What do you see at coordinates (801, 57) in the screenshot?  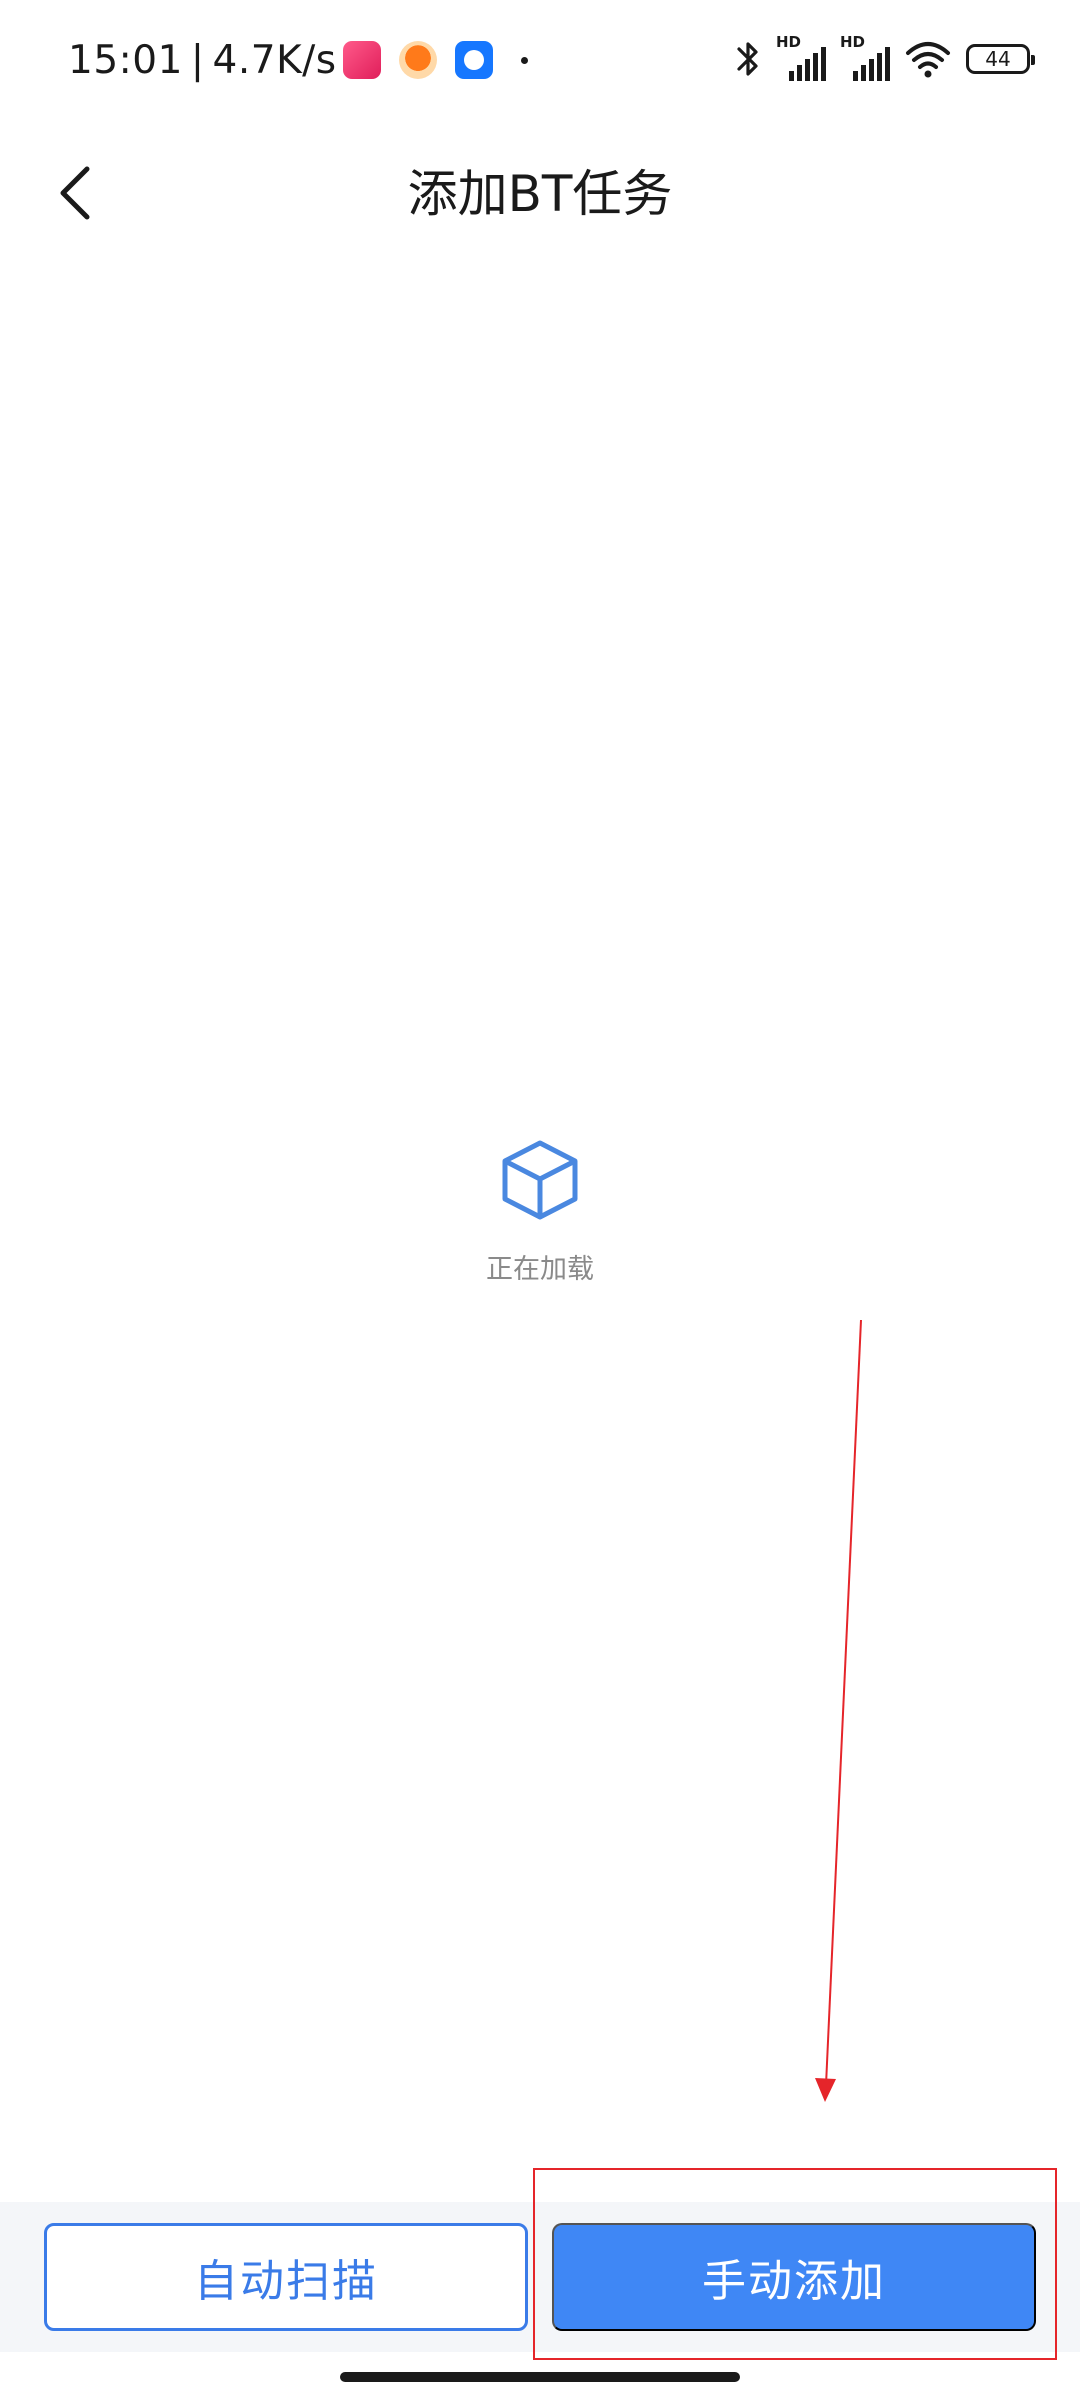 I see `cellular-signal-1-icon: HD` at bounding box center [801, 57].